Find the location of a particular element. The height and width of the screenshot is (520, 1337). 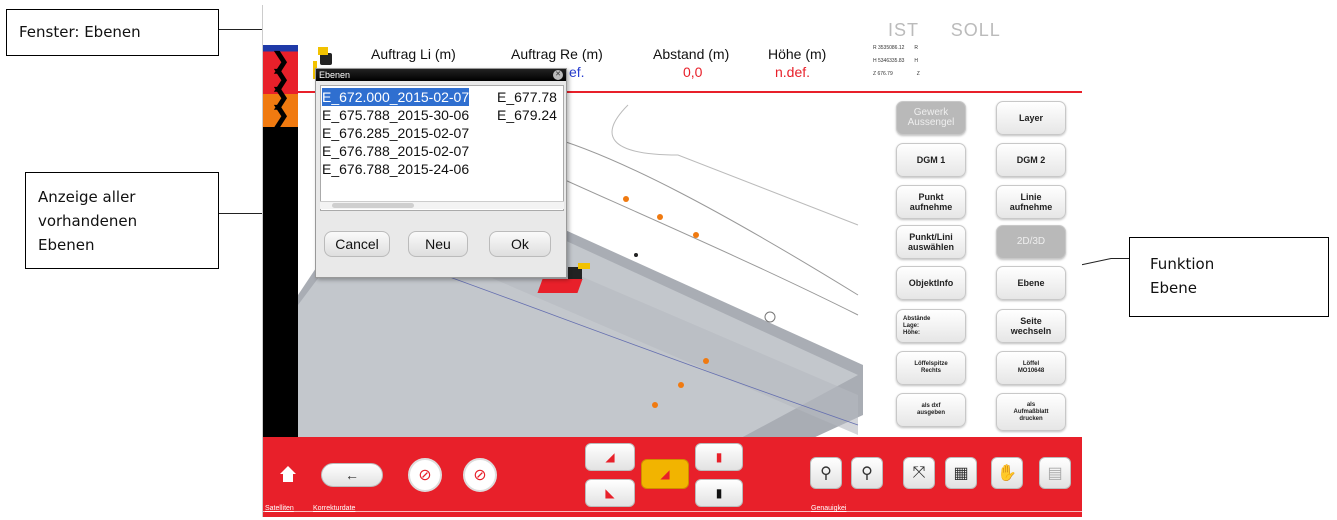

ok-button: Ok is located at coordinates (520, 244).